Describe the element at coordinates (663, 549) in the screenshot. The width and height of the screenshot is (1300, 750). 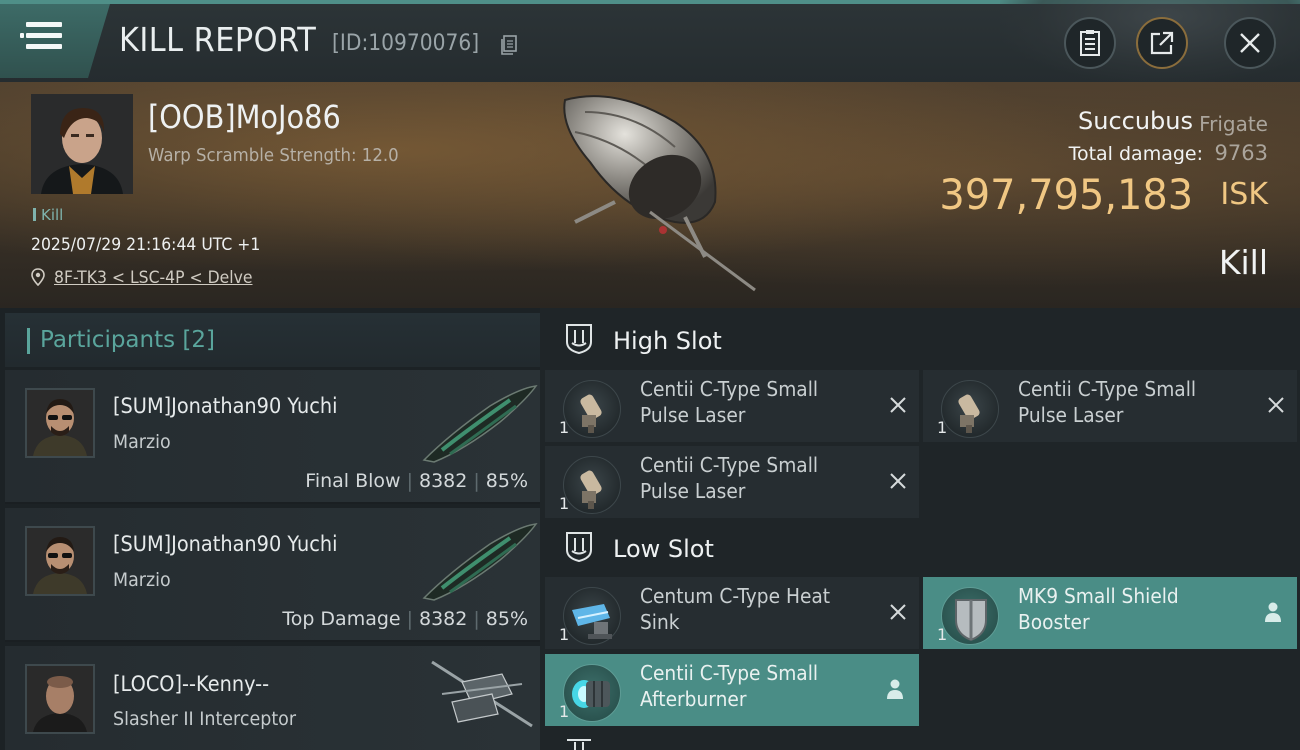
I see `low-slot-title: Low Slot` at that location.